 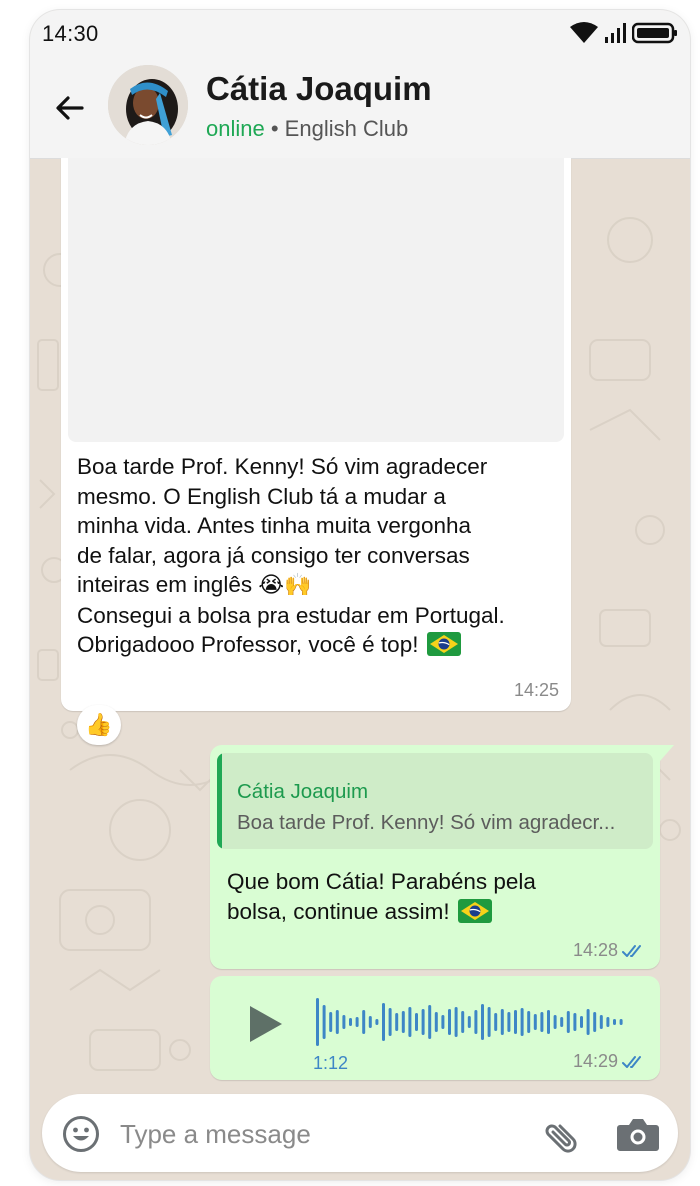 What do you see at coordinates (638, 1134) in the screenshot?
I see `camera-icon` at bounding box center [638, 1134].